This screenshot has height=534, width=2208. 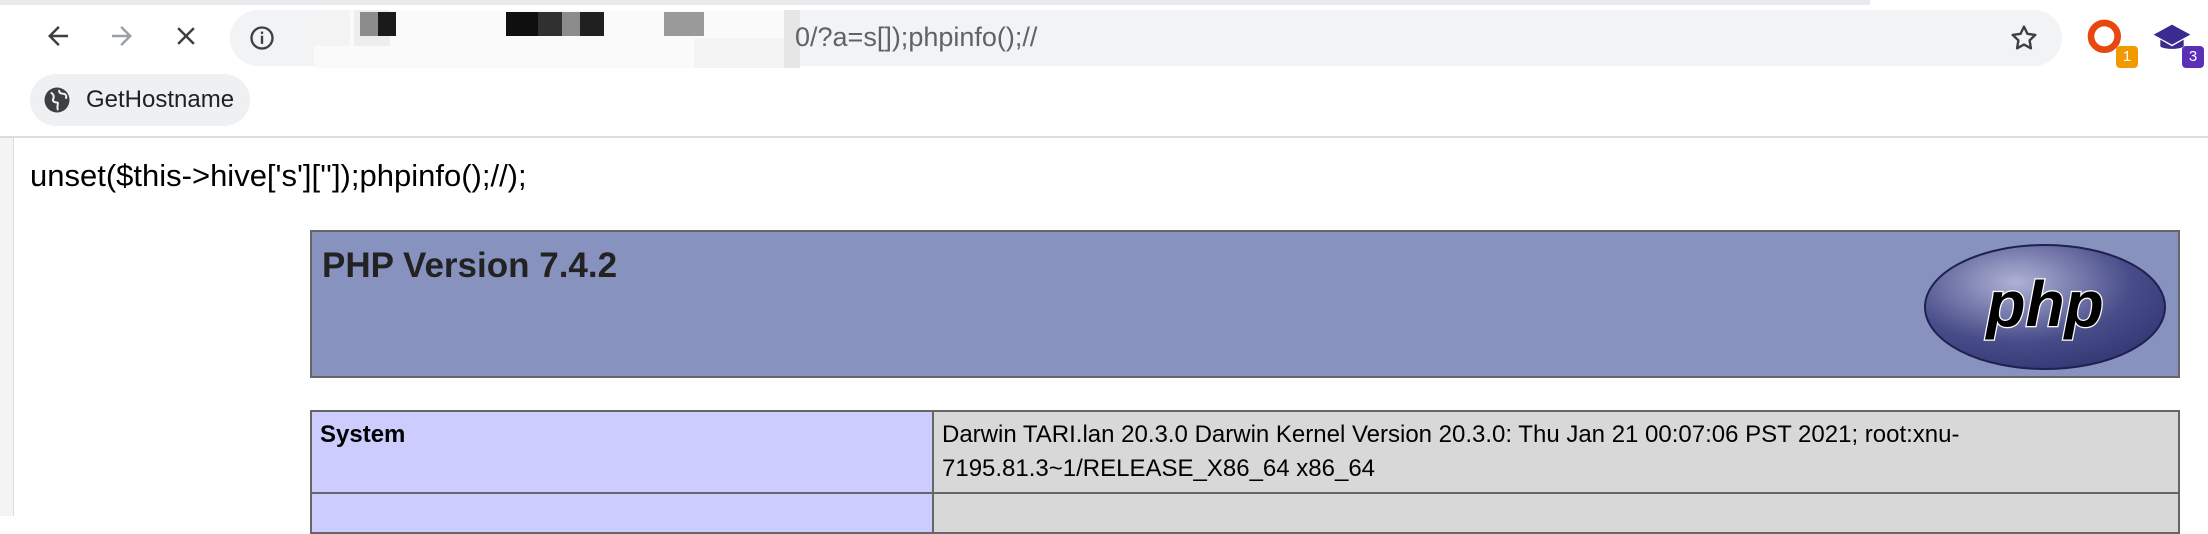 What do you see at coordinates (2043, 304) in the screenshot?
I see `php-logo-text: php` at bounding box center [2043, 304].